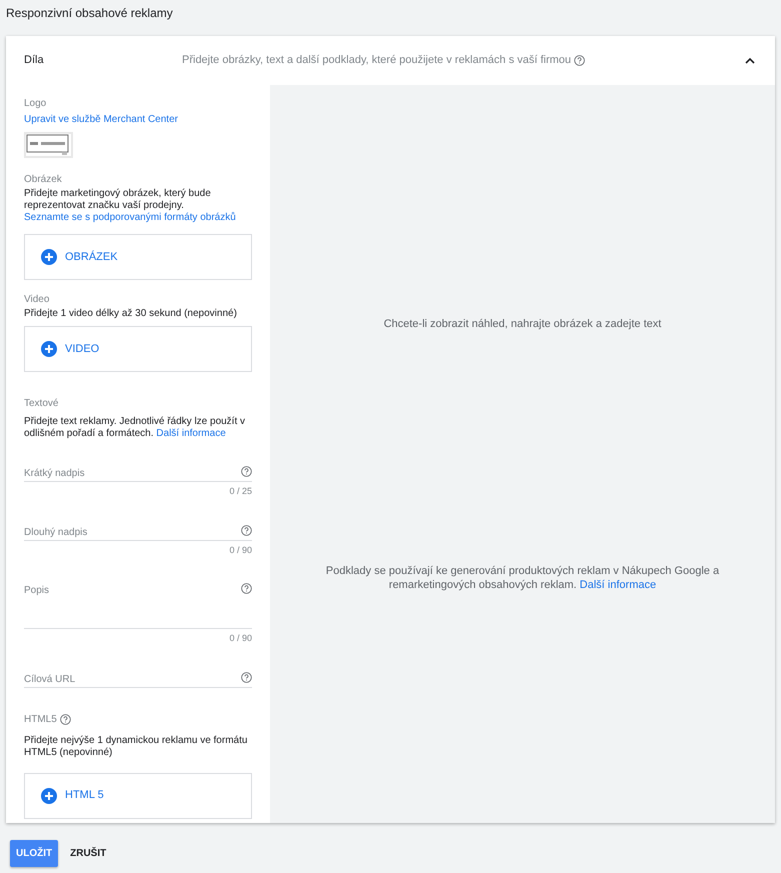 The height and width of the screenshot is (873, 781). I want to click on section-description: Přidejte text reklamy. Jednotlivé řádky lze použít v odlišném pořadí a formátech. Další informace, so click(135, 428).